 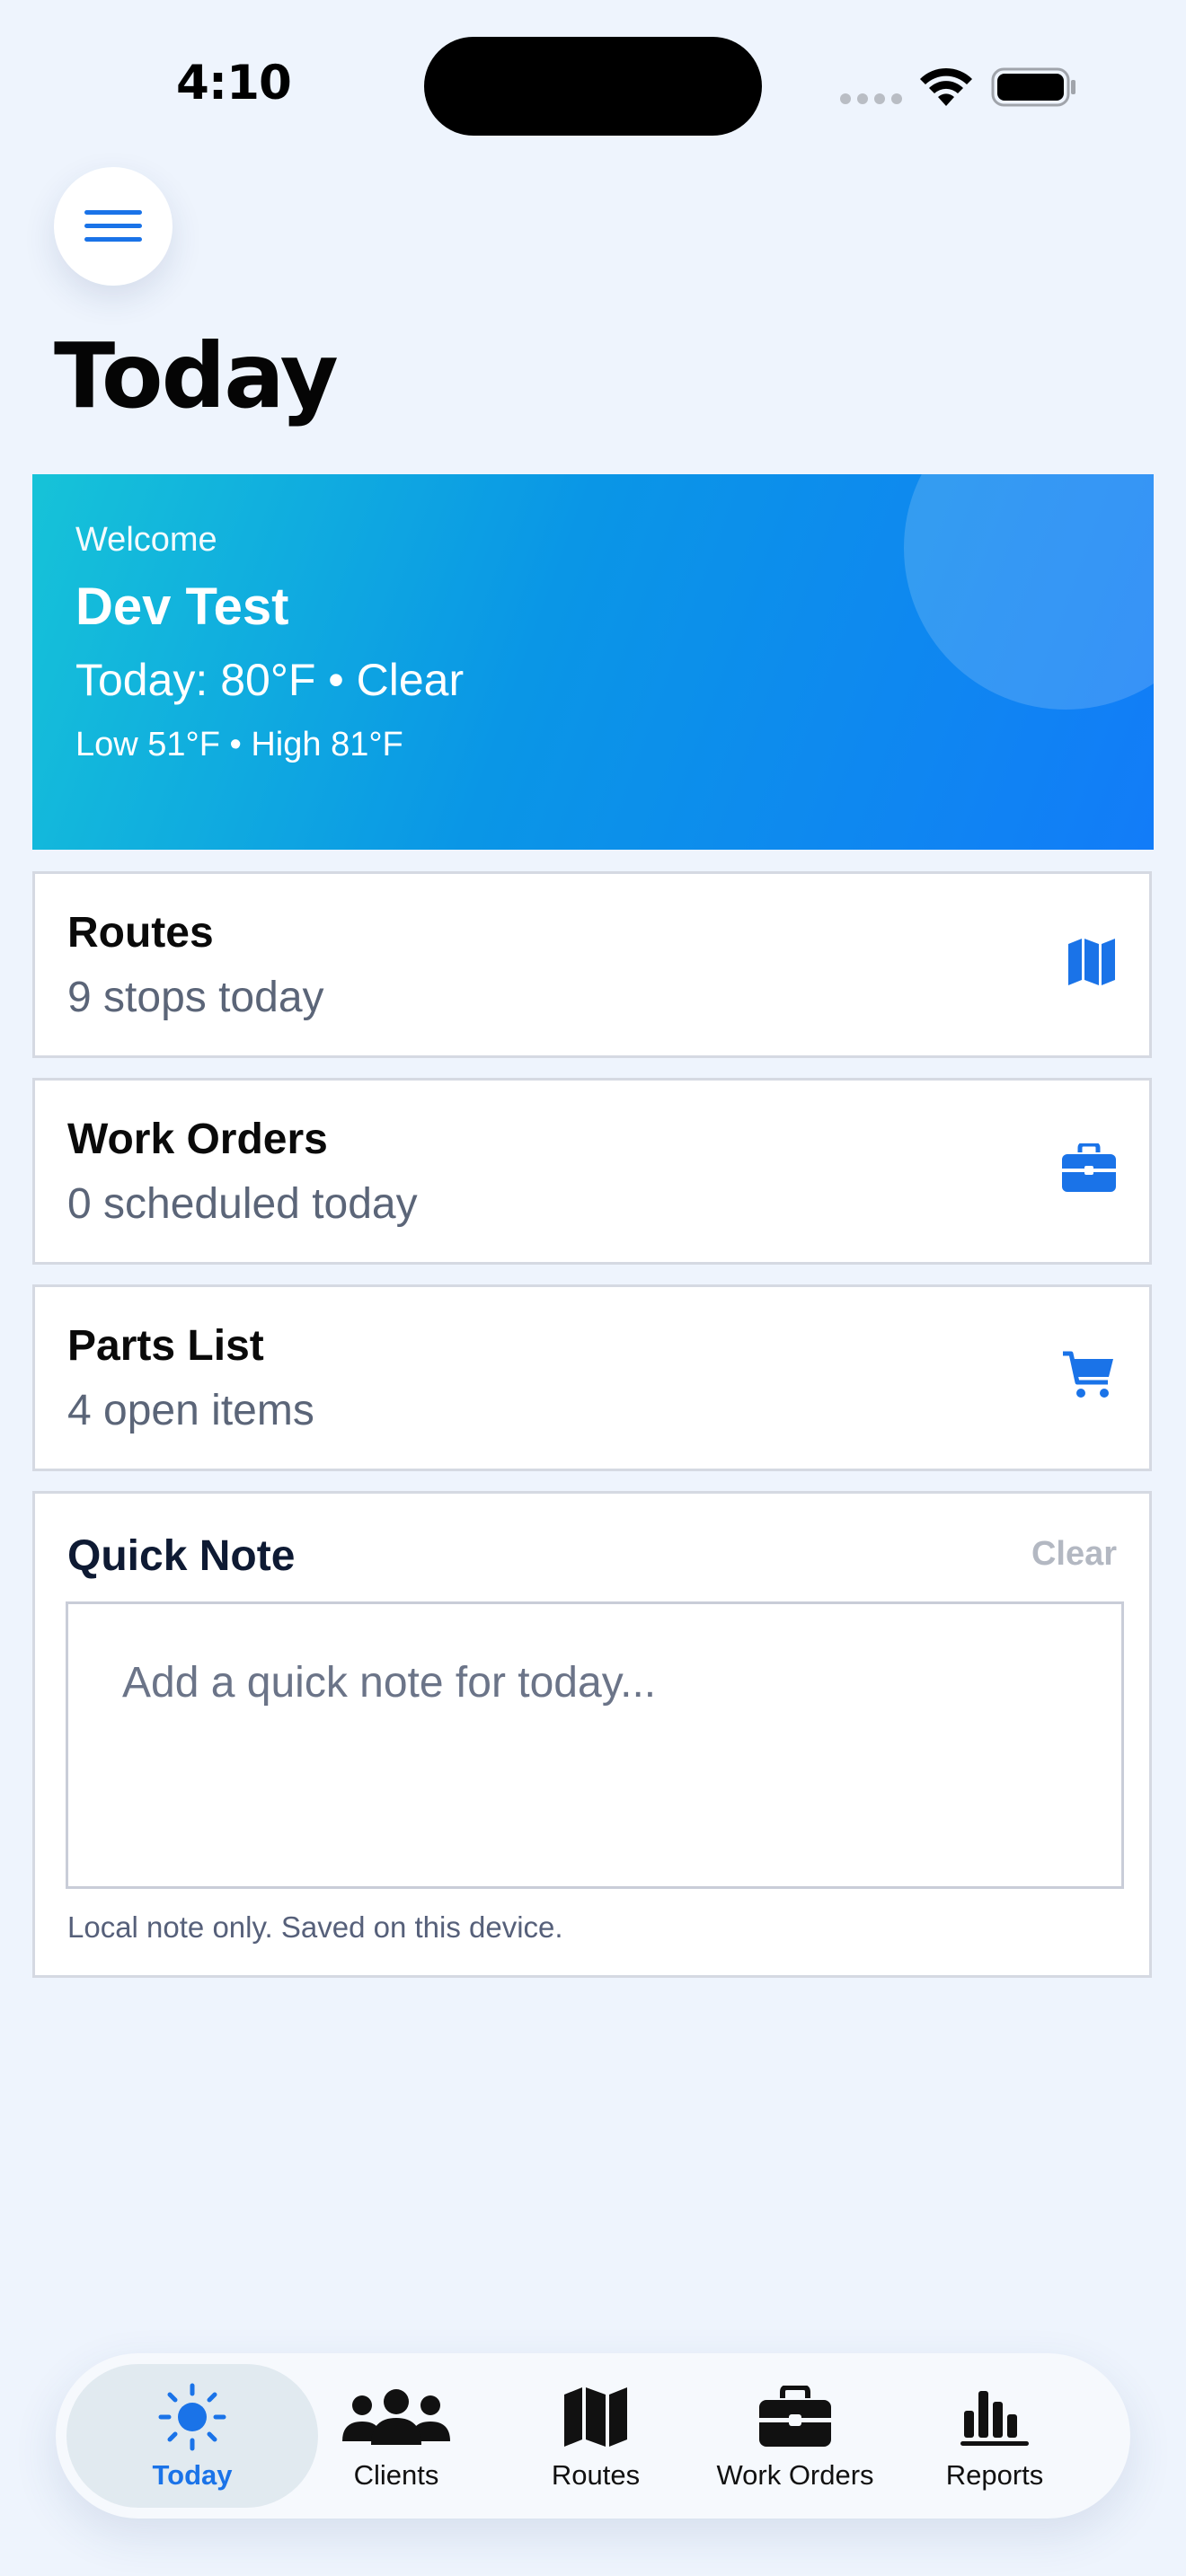 What do you see at coordinates (1074, 1554) in the screenshot?
I see `clear-note-button: Clear` at bounding box center [1074, 1554].